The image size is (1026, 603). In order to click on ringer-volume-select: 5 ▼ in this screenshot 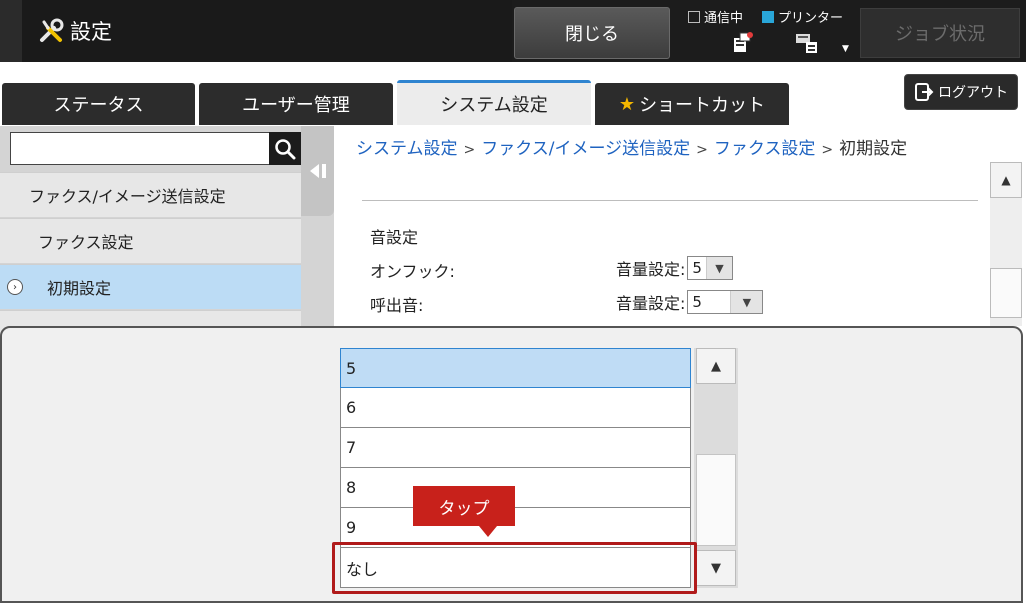, I will do `click(725, 302)`.